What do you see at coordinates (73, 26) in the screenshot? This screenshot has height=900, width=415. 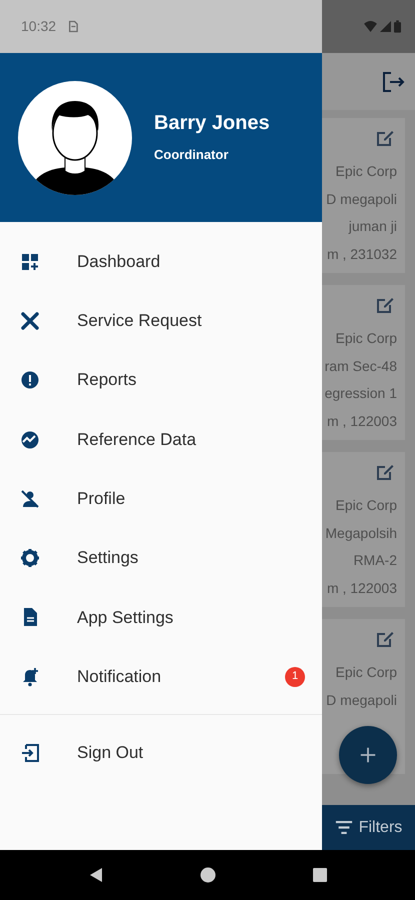 I see `sim-icon` at bounding box center [73, 26].